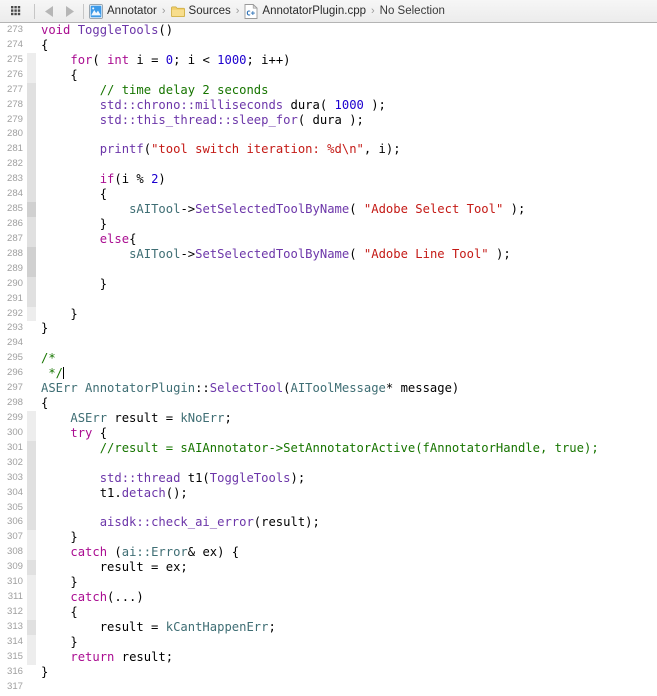 The width and height of the screenshot is (657, 696). I want to click on breadcrumb-item-file: C+ AnnotatorPlugin.cpp, so click(305, 11).